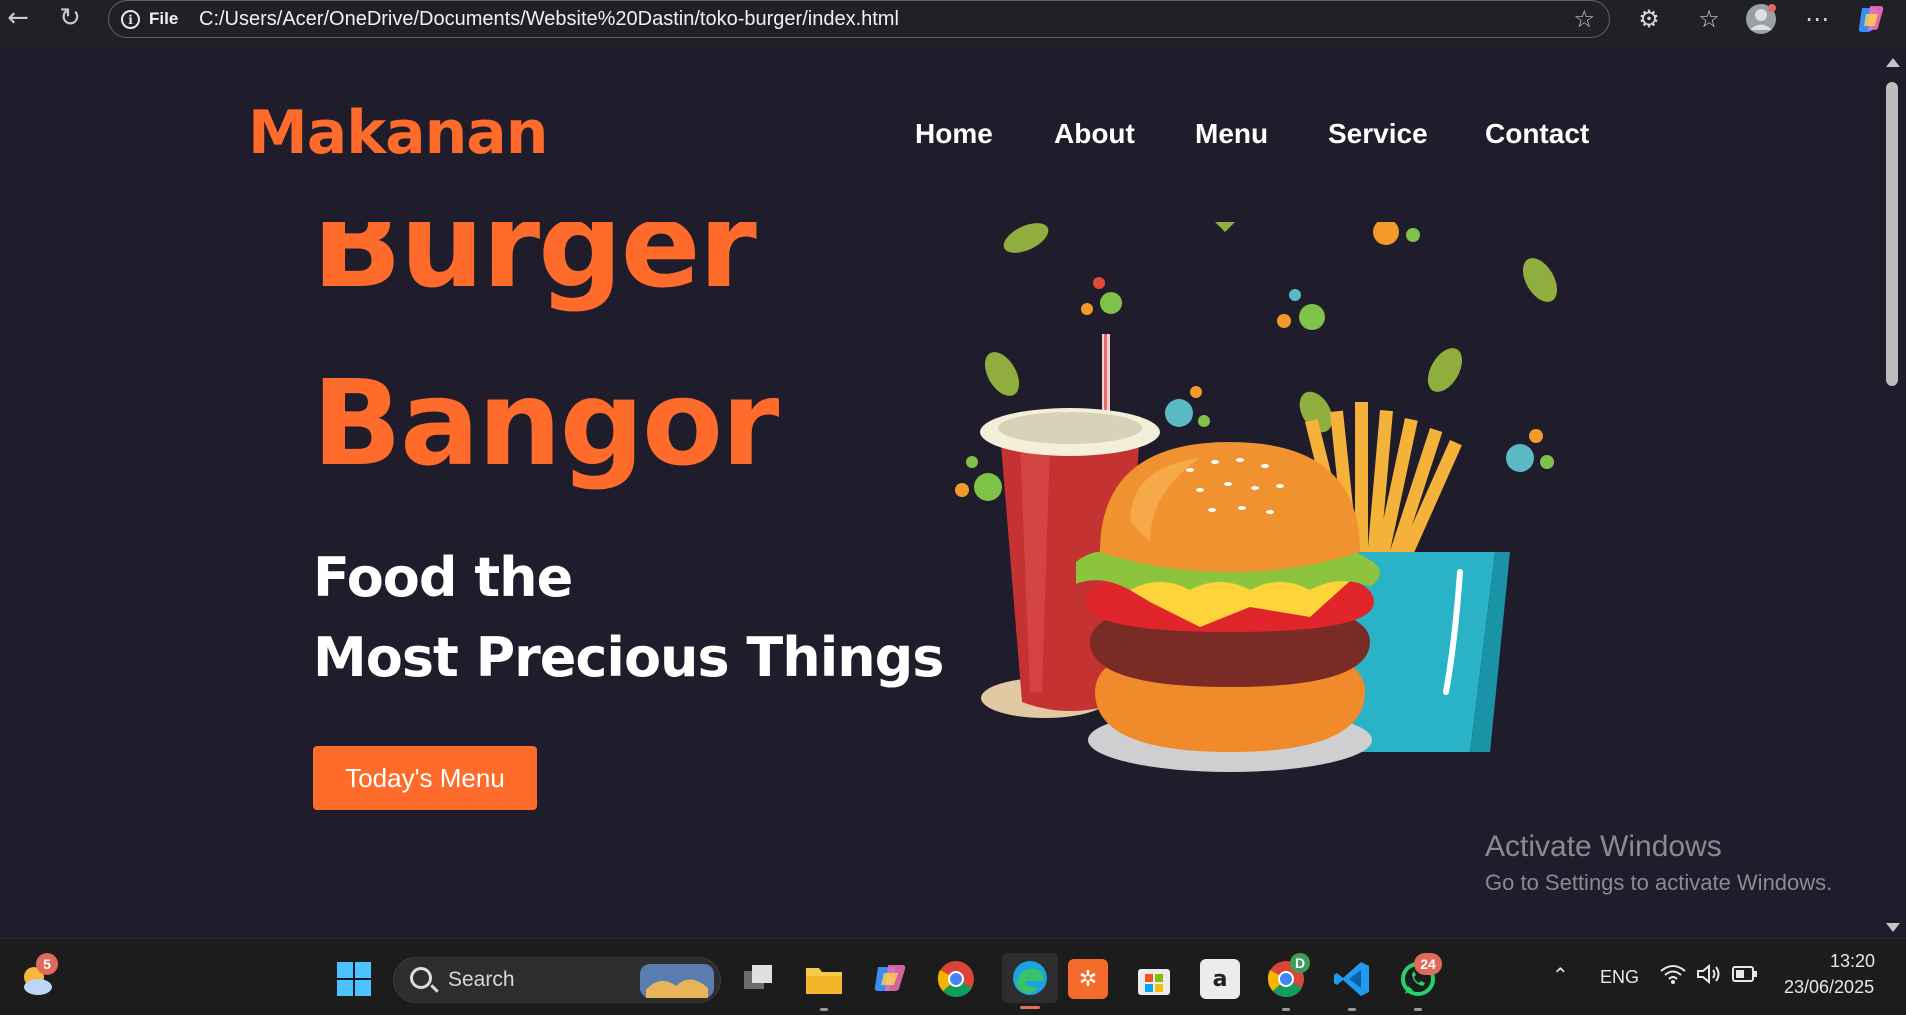  I want to click on windows-taskbar: 5 Search ✲ a D 24 ⌃ ENG 13:20 23/06/2025, so click(953, 976).